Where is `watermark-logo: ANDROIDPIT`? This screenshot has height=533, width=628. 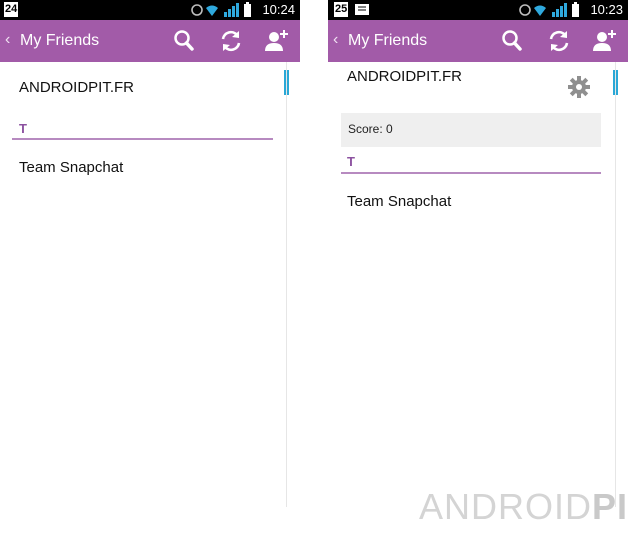 watermark-logo: ANDROIDPIT is located at coordinates (523, 507).